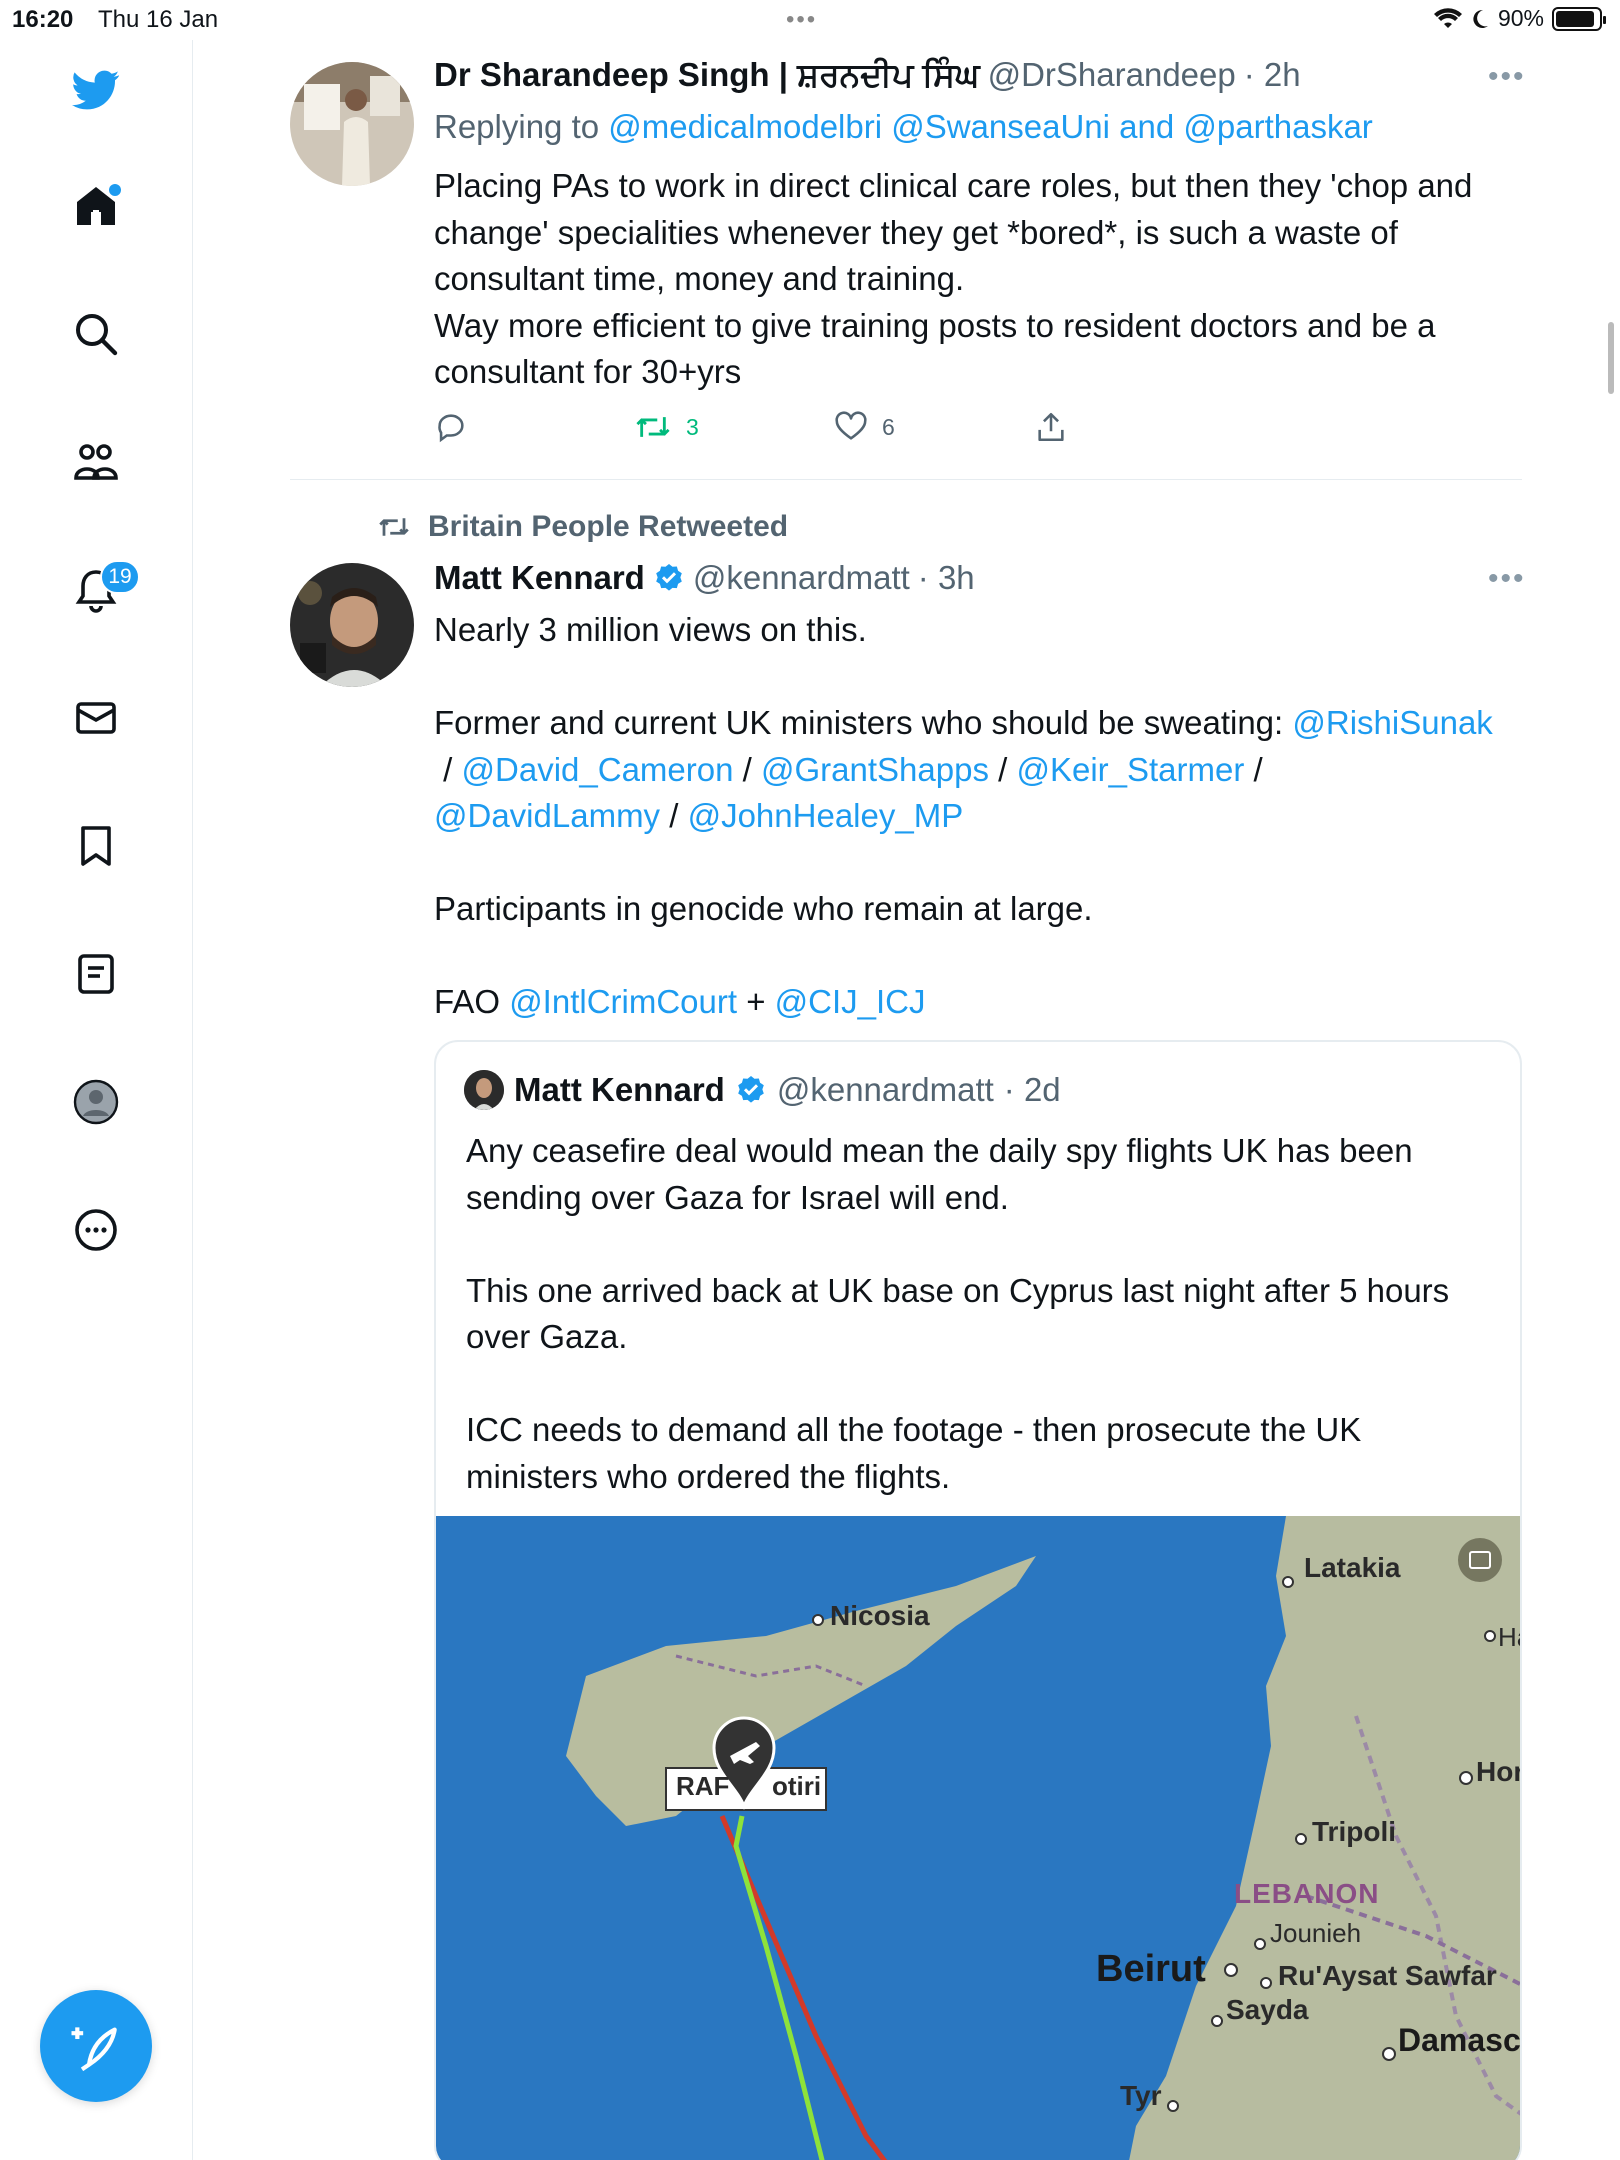 The height and width of the screenshot is (2160, 1620). Describe the element at coordinates (1151, 1969) in the screenshot. I see `map-label: Beirut` at that location.